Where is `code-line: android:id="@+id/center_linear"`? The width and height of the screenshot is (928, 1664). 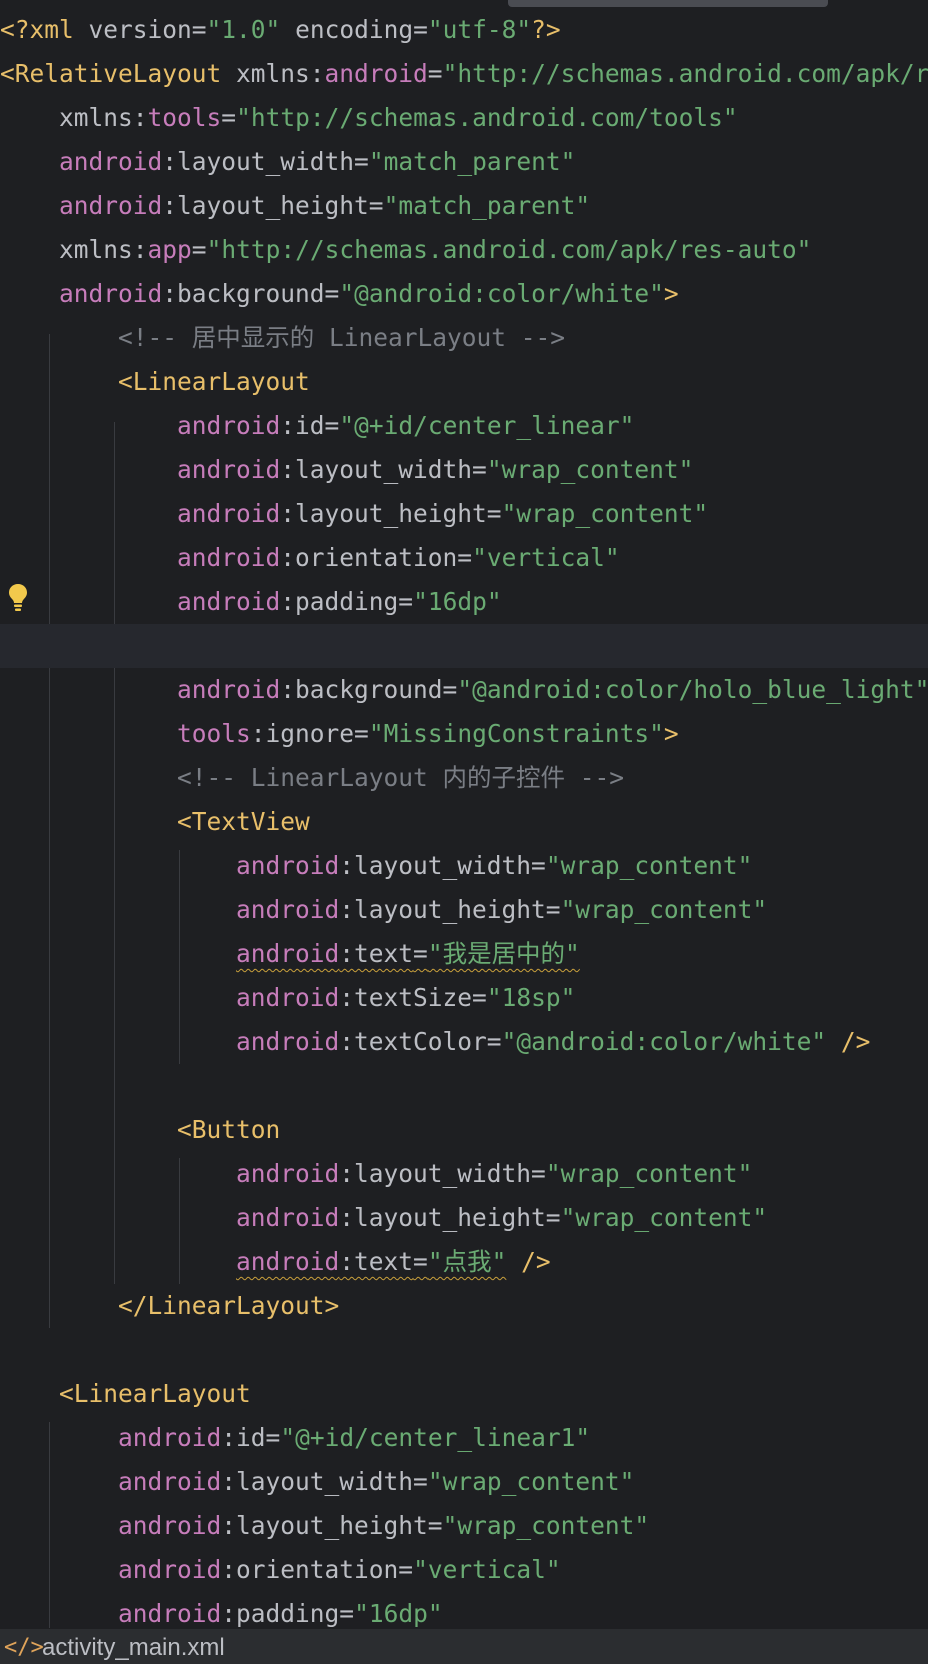
code-line: android:id="@+id/center_linear" is located at coordinates (464, 426).